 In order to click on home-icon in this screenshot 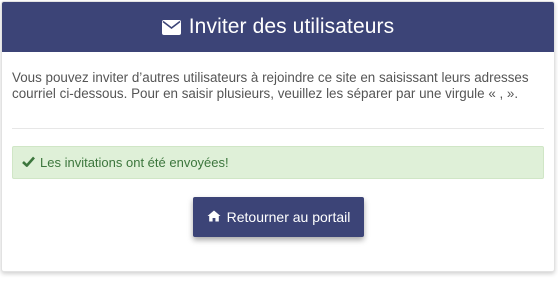, I will do `click(214, 217)`.